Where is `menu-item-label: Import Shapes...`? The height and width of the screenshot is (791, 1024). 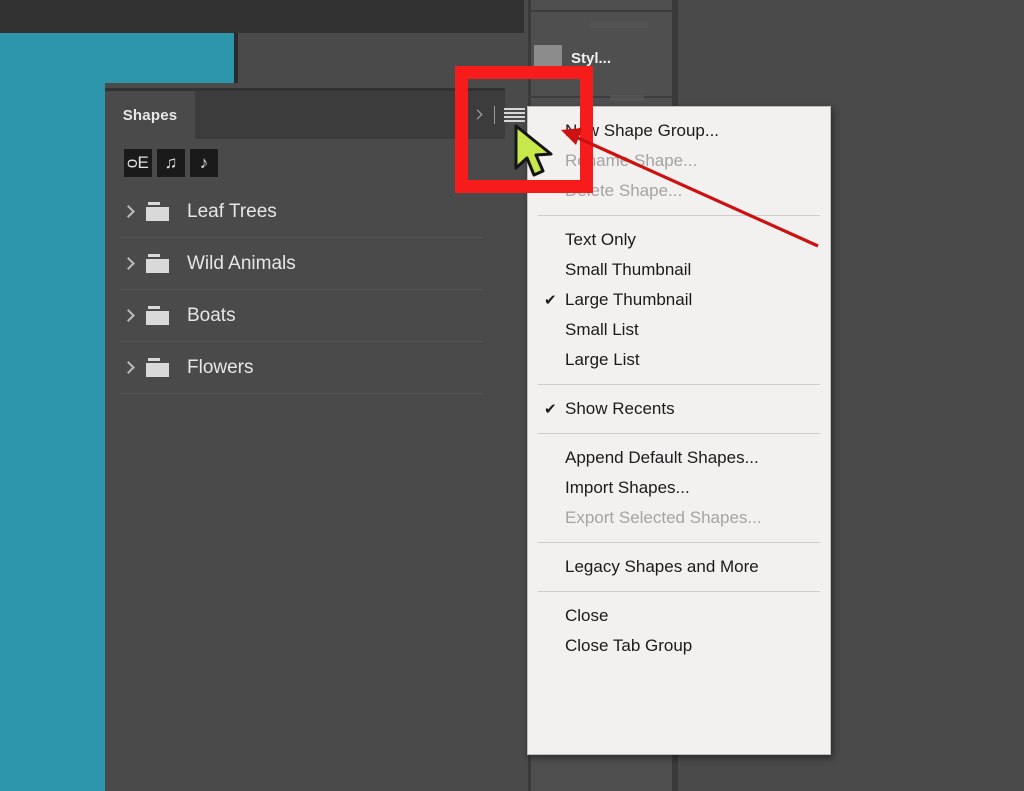 menu-item-label: Import Shapes... is located at coordinates (627, 487).